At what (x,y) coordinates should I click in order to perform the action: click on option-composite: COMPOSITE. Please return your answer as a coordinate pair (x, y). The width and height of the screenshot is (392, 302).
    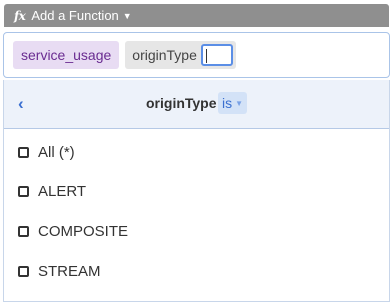
    Looking at the image, I should click on (73, 231).